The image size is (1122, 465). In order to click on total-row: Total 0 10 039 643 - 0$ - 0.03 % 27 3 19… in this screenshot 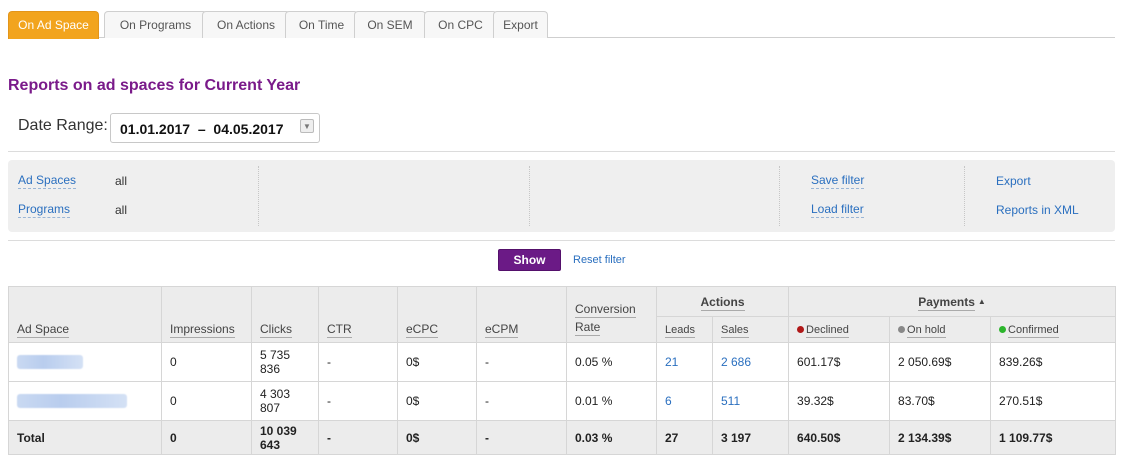, I will do `click(562, 437)`.